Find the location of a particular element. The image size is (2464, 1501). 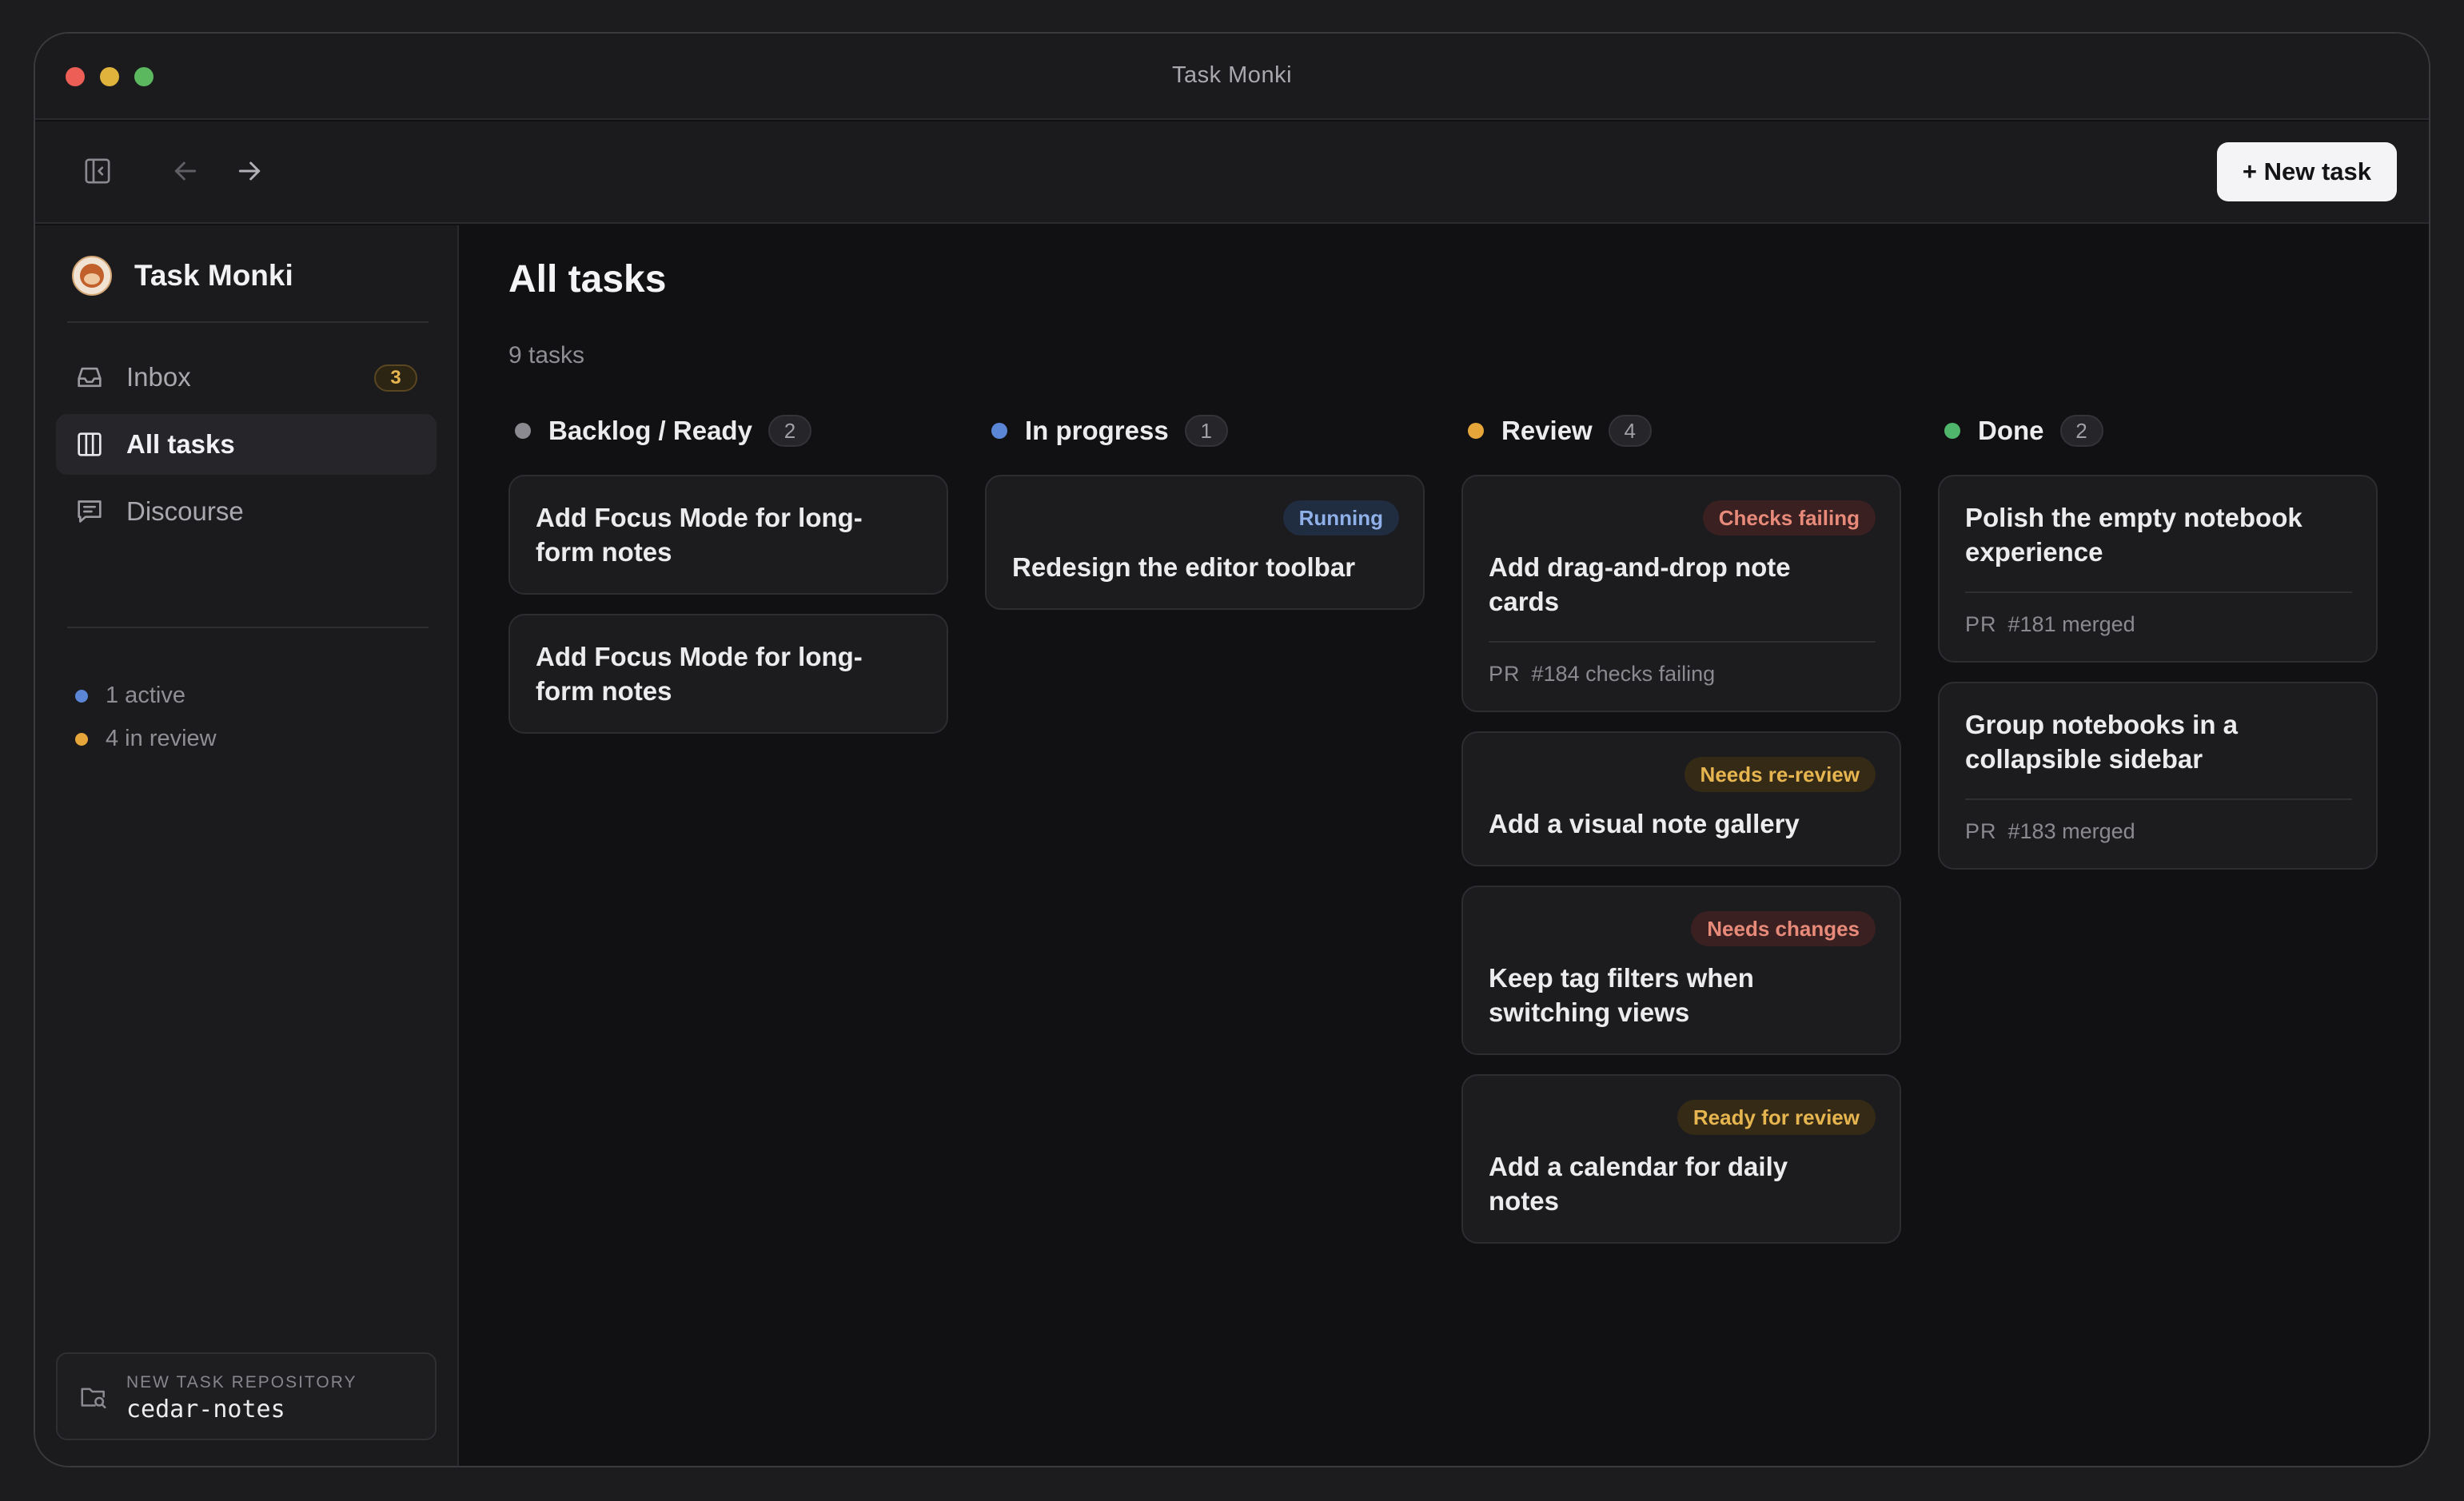

status-badge: Running is located at coordinates (1340, 518).